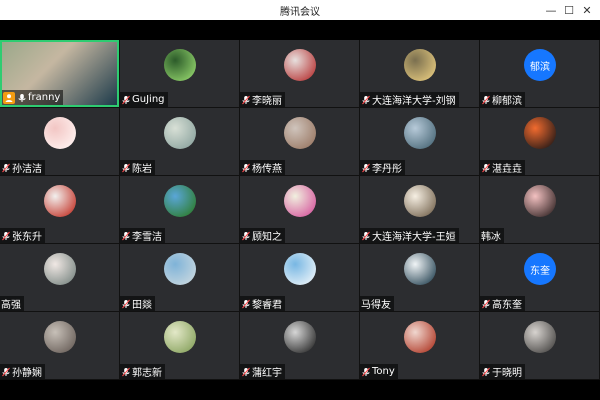 Image resolution: width=600 pixels, height=400 pixels. What do you see at coordinates (387, 169) in the screenshot?
I see `participant-name: 李丹彤` at bounding box center [387, 169].